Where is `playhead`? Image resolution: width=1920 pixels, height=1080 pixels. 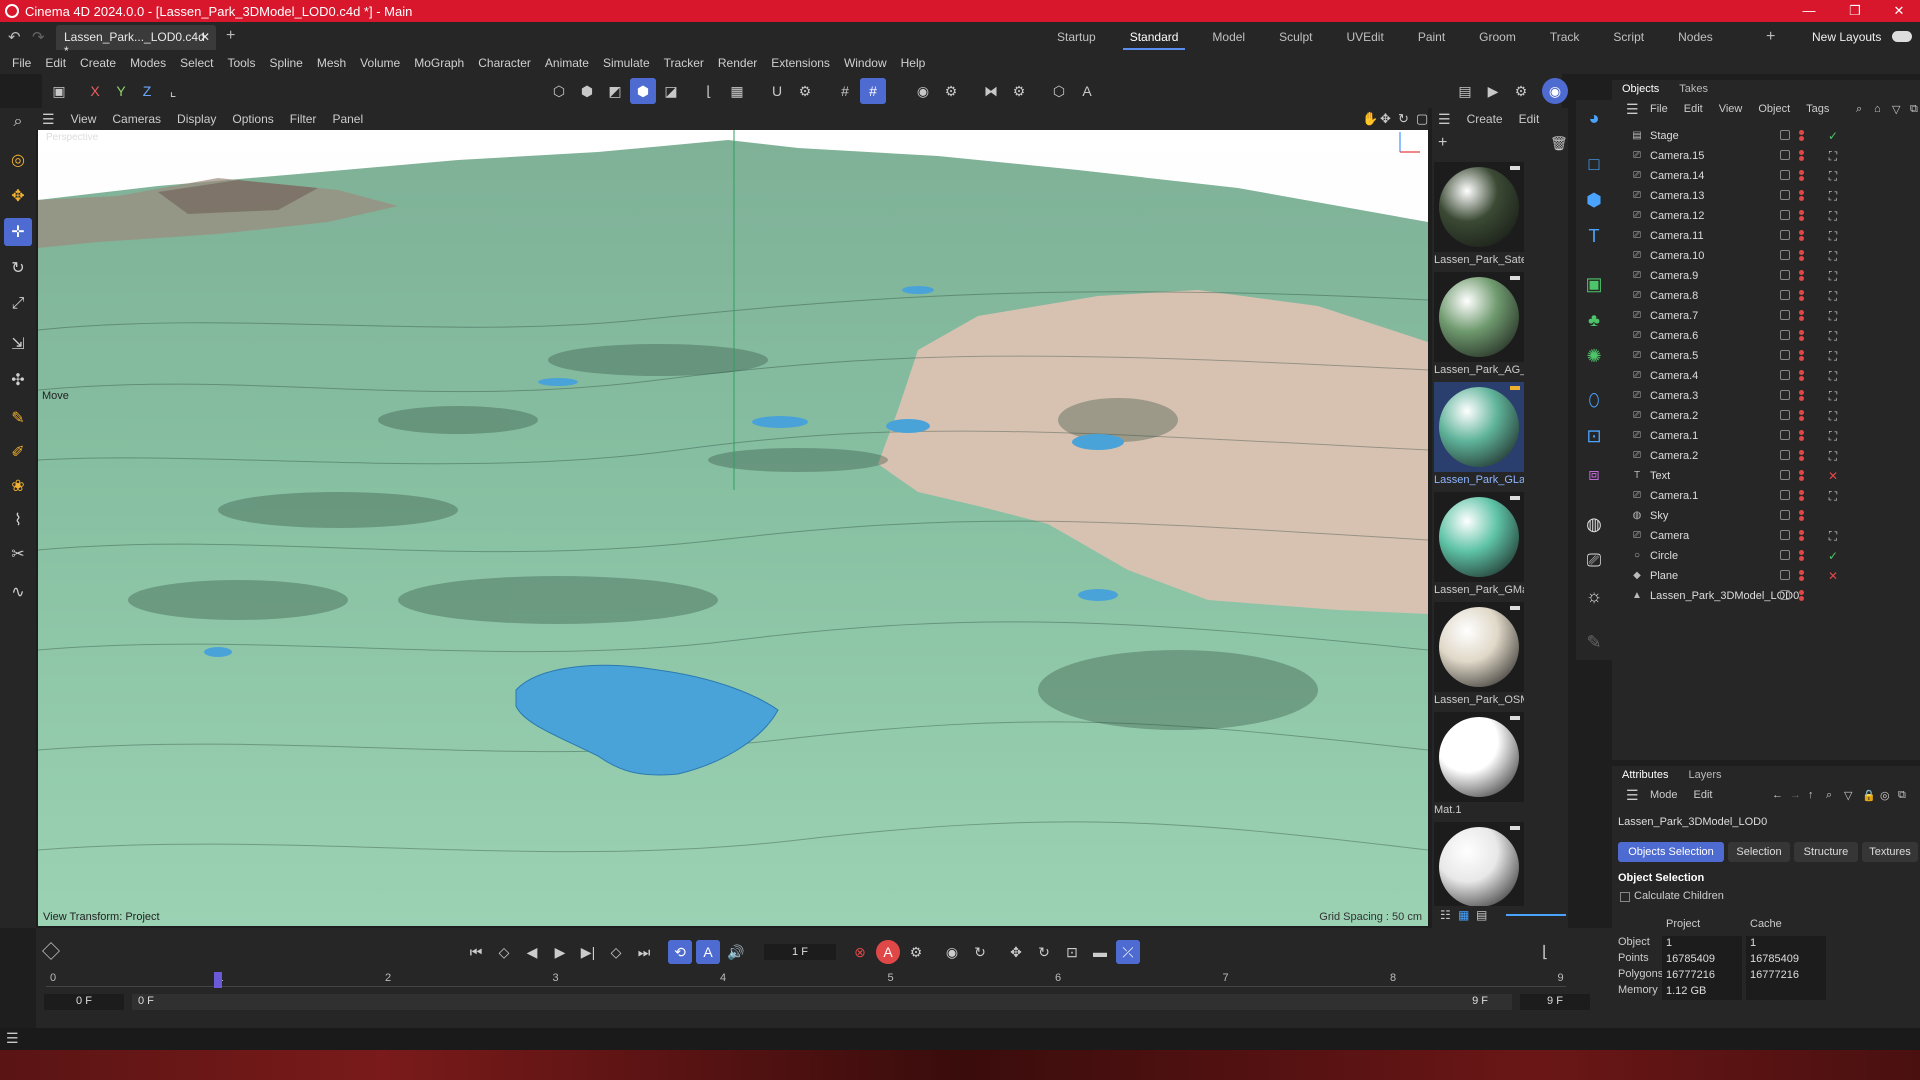
playhead is located at coordinates (217, 980).